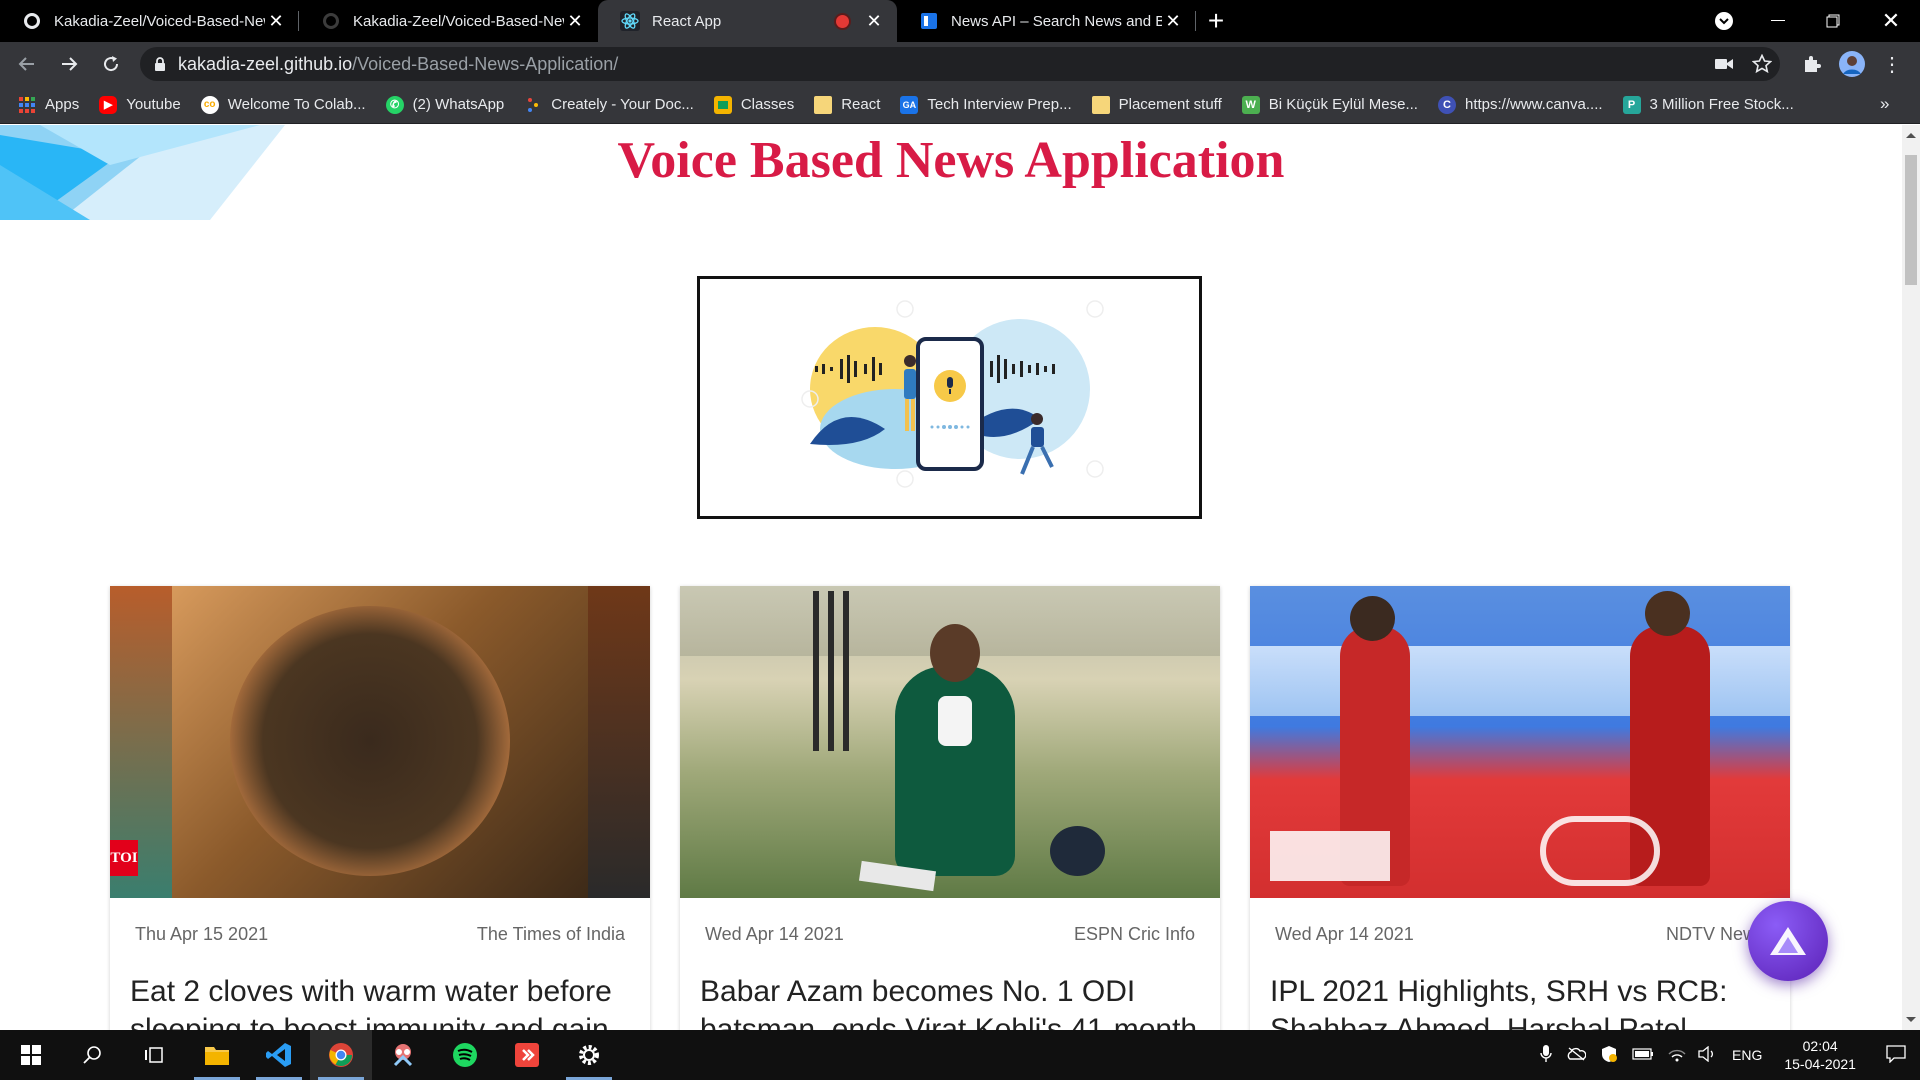 The height and width of the screenshot is (1080, 1920). Describe the element at coordinates (1820, 1055) in the screenshot. I see `clock: 02:04 15-04-2021` at that location.